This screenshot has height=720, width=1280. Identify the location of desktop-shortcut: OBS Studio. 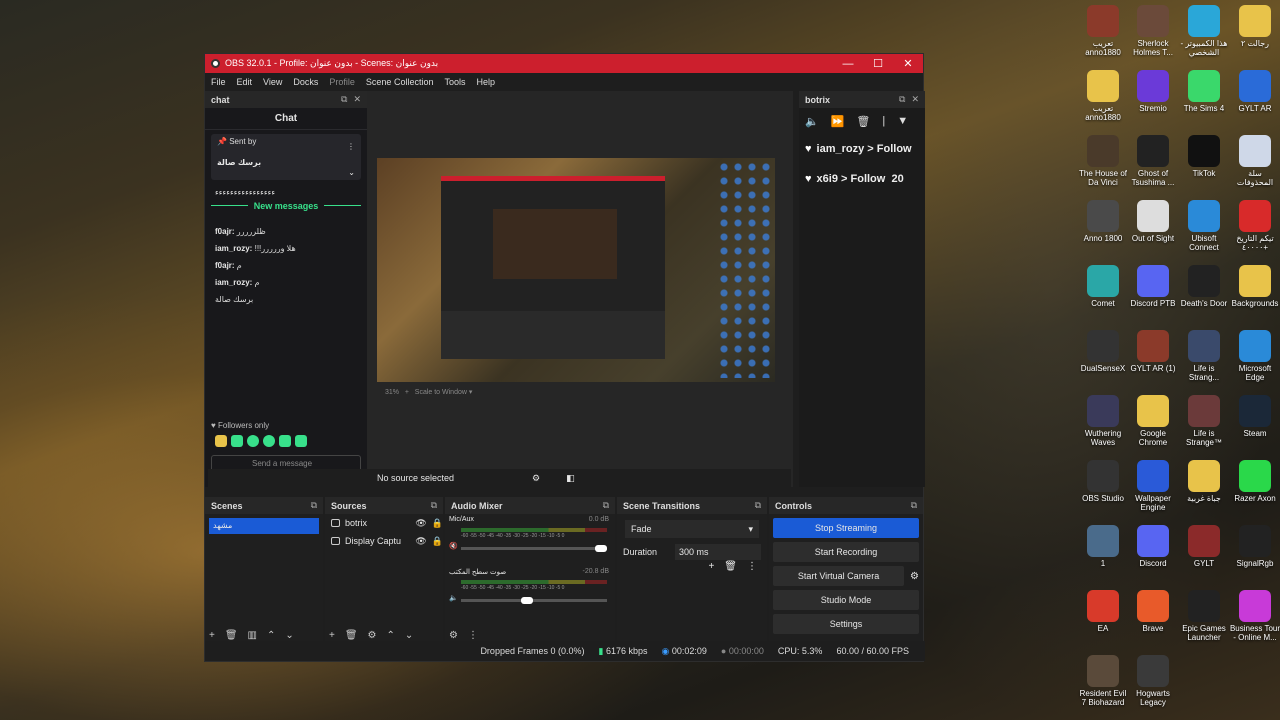
(1103, 481).